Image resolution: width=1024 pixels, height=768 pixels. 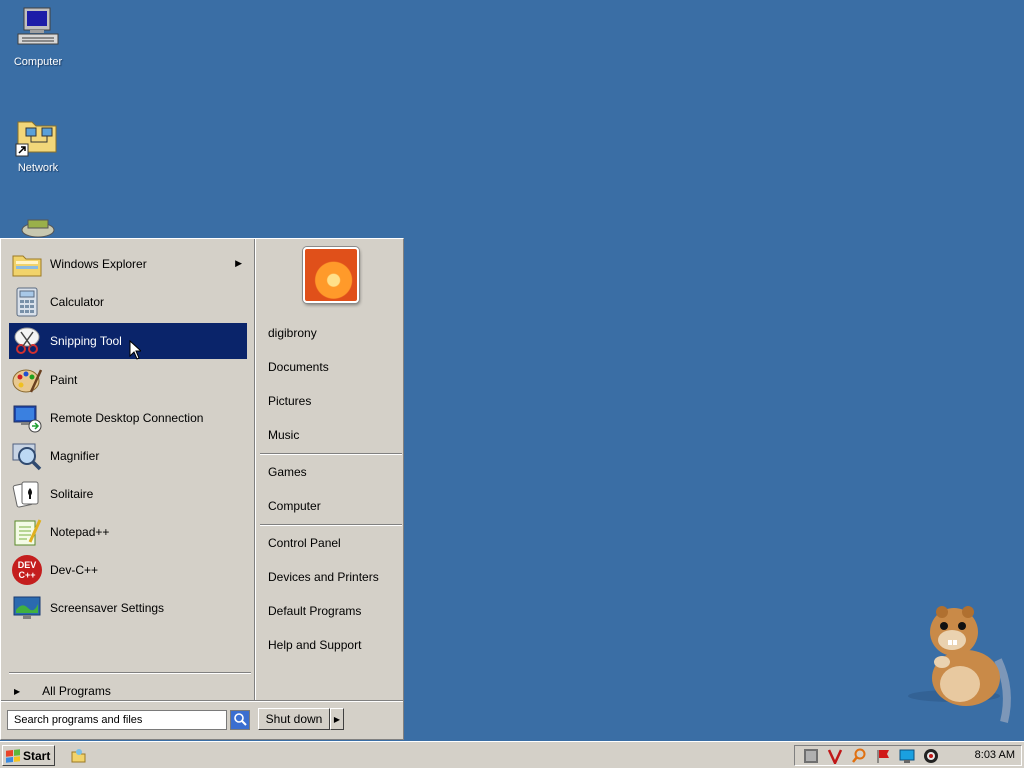 What do you see at coordinates (128, 380) in the screenshot?
I see `program-paint: Paint` at bounding box center [128, 380].